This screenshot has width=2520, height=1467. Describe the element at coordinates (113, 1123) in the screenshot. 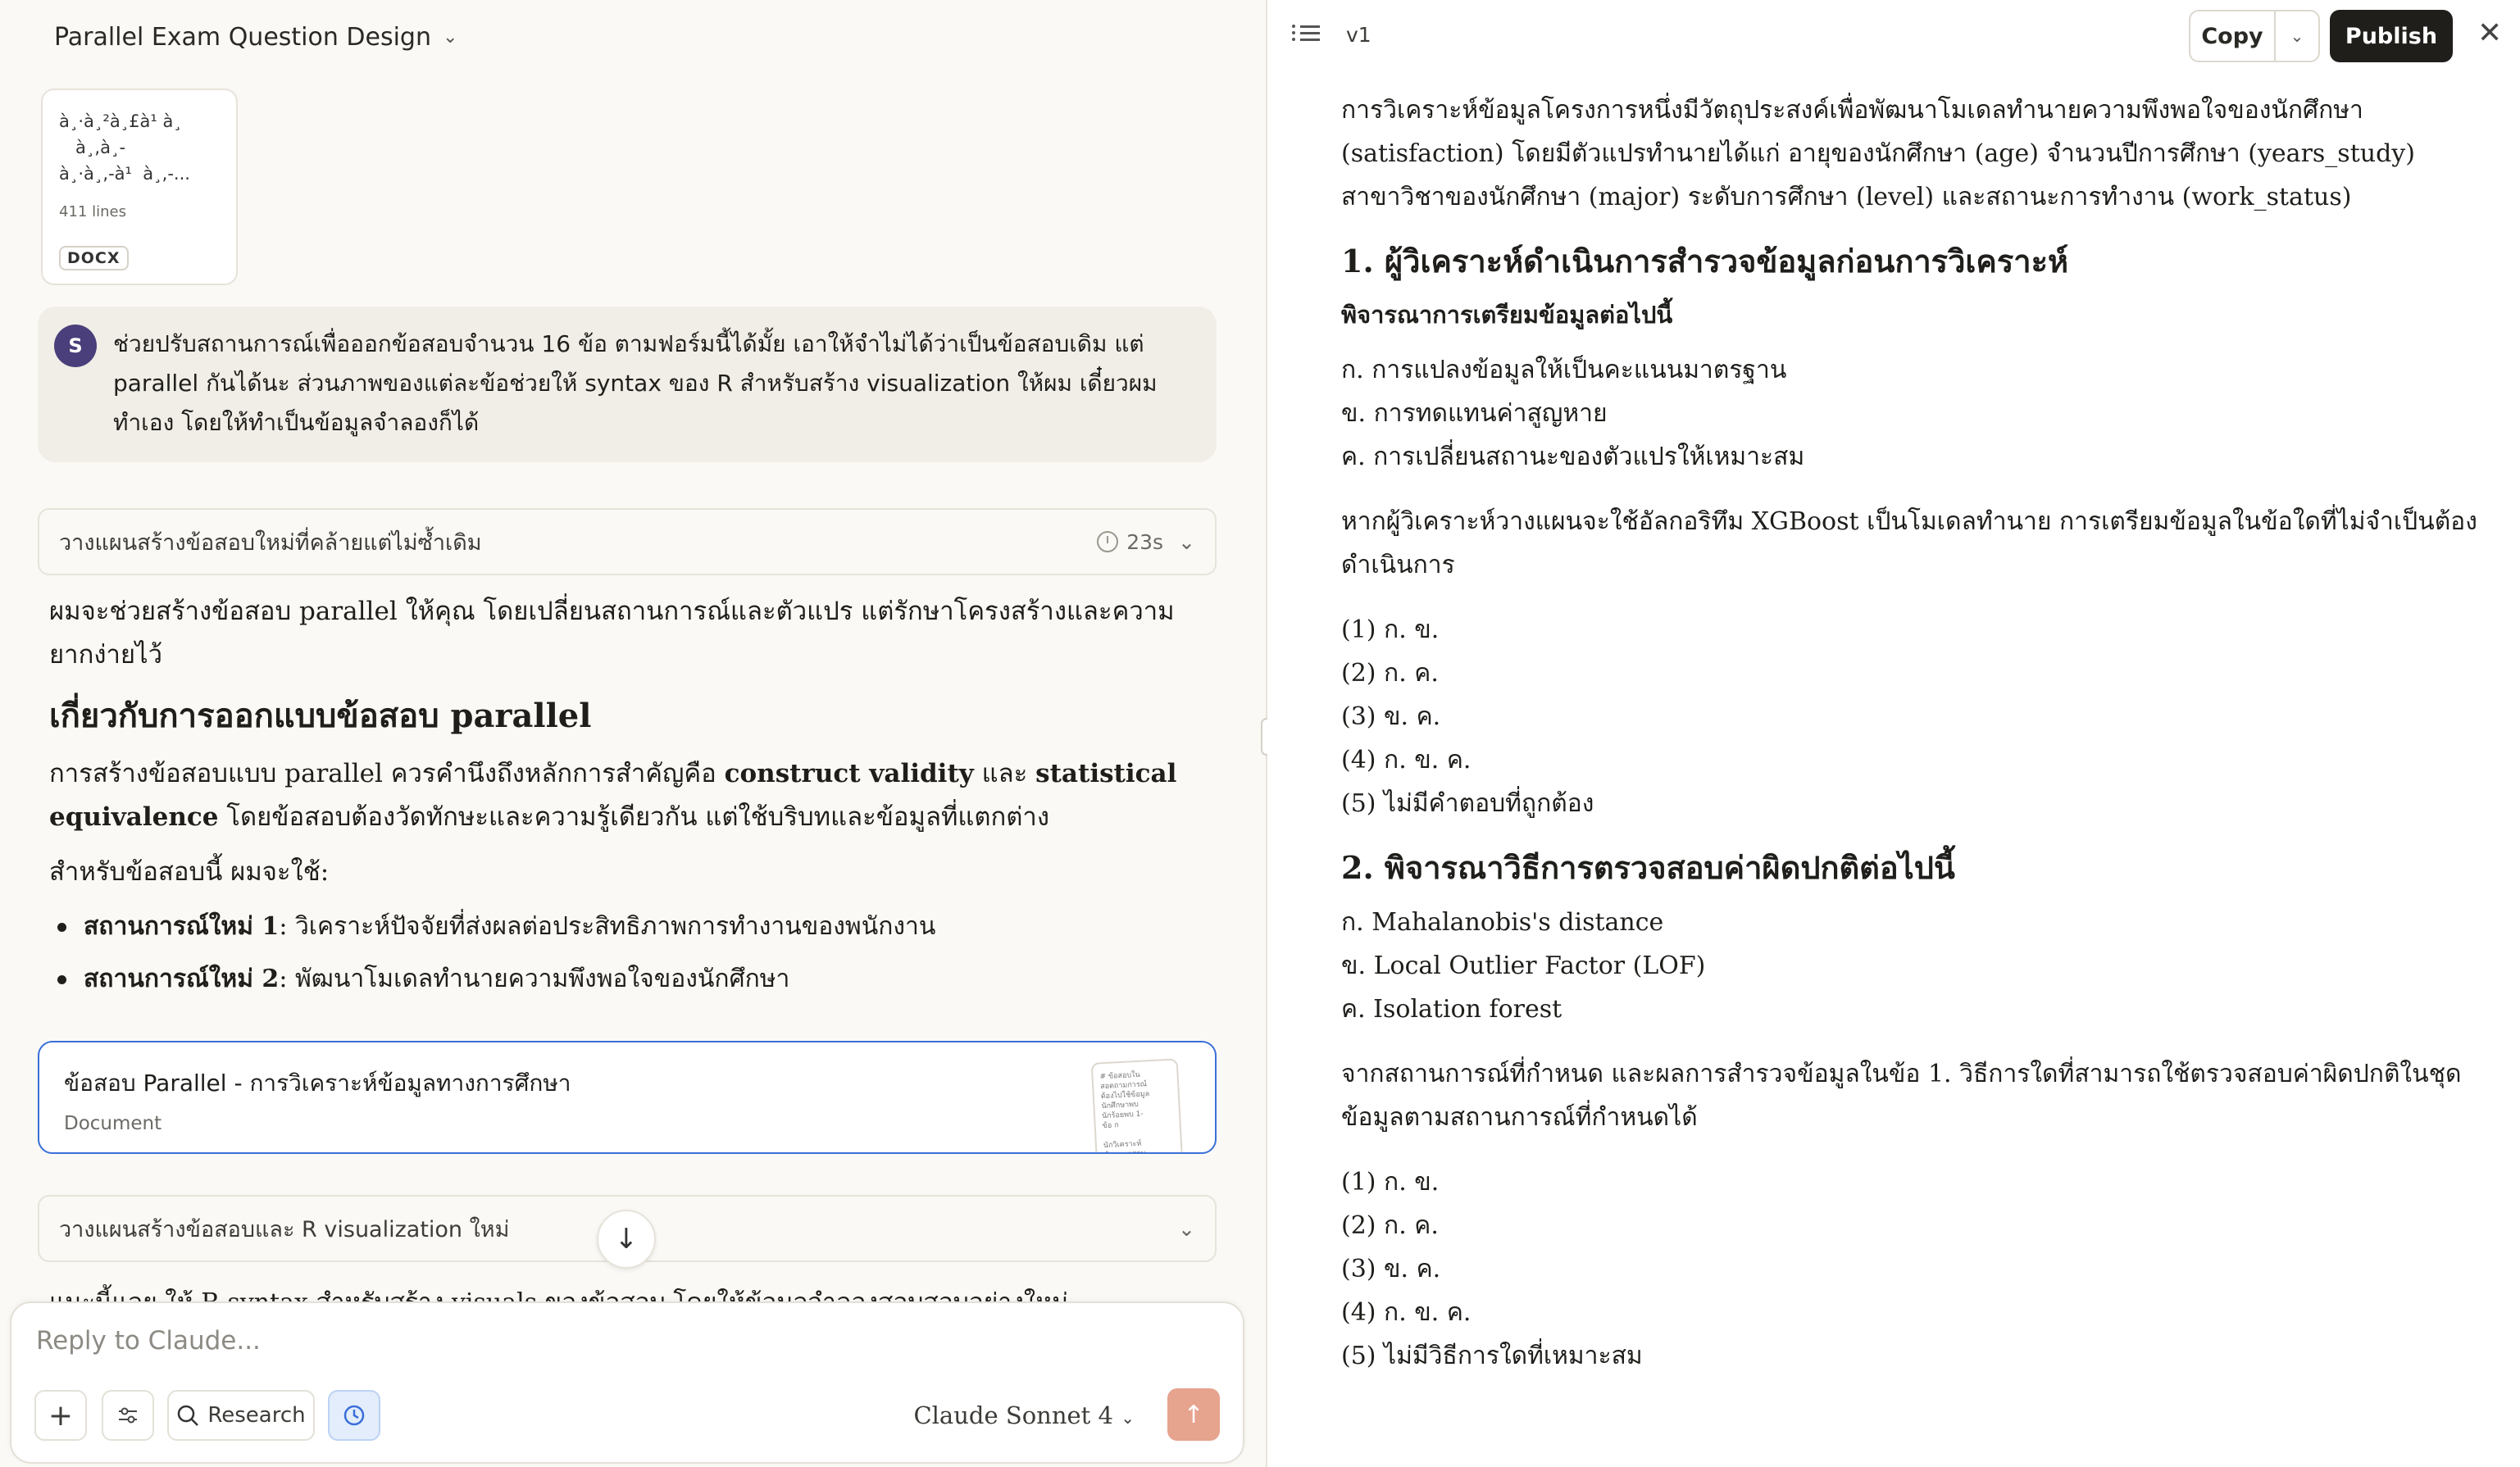

I see `artifact-type: Document` at that location.